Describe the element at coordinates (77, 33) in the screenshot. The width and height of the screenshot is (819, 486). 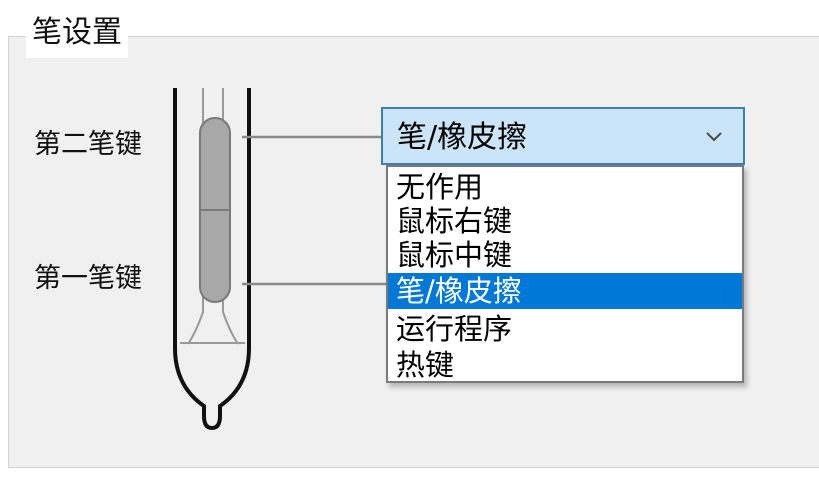
I see `group-title: 笔设置` at that location.